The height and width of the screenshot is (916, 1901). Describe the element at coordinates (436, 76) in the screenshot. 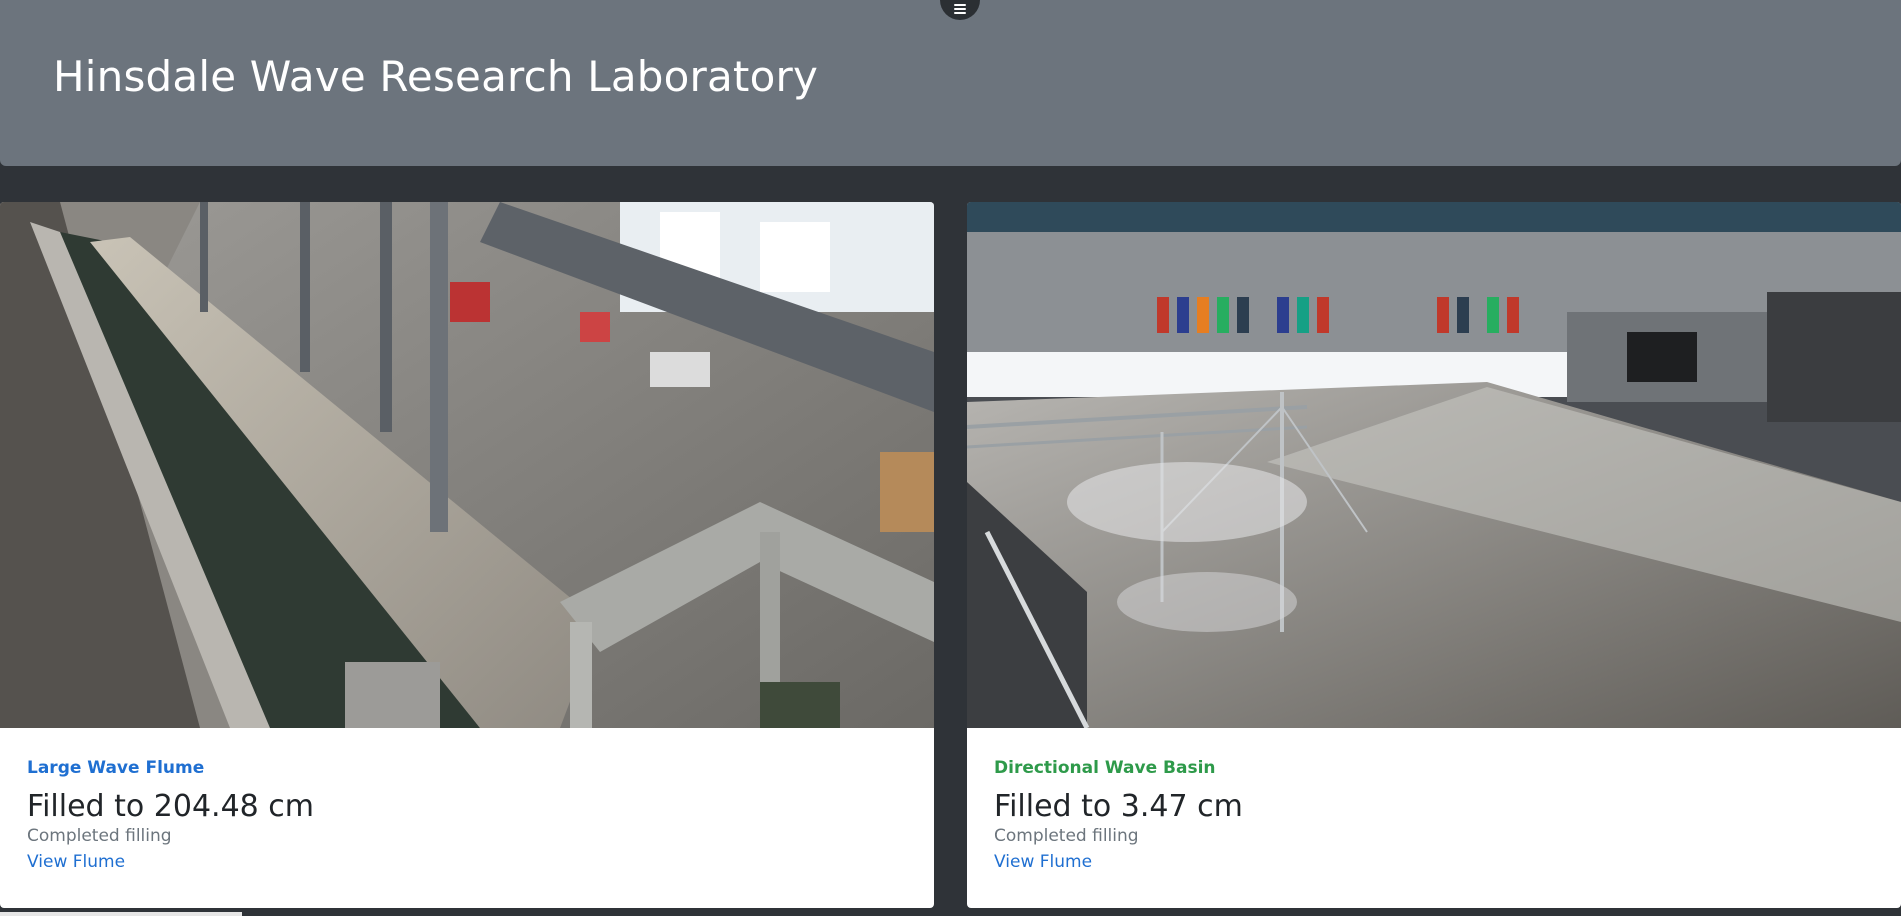

I see `page-title: Hinsdale Wave Research Laboratory` at that location.